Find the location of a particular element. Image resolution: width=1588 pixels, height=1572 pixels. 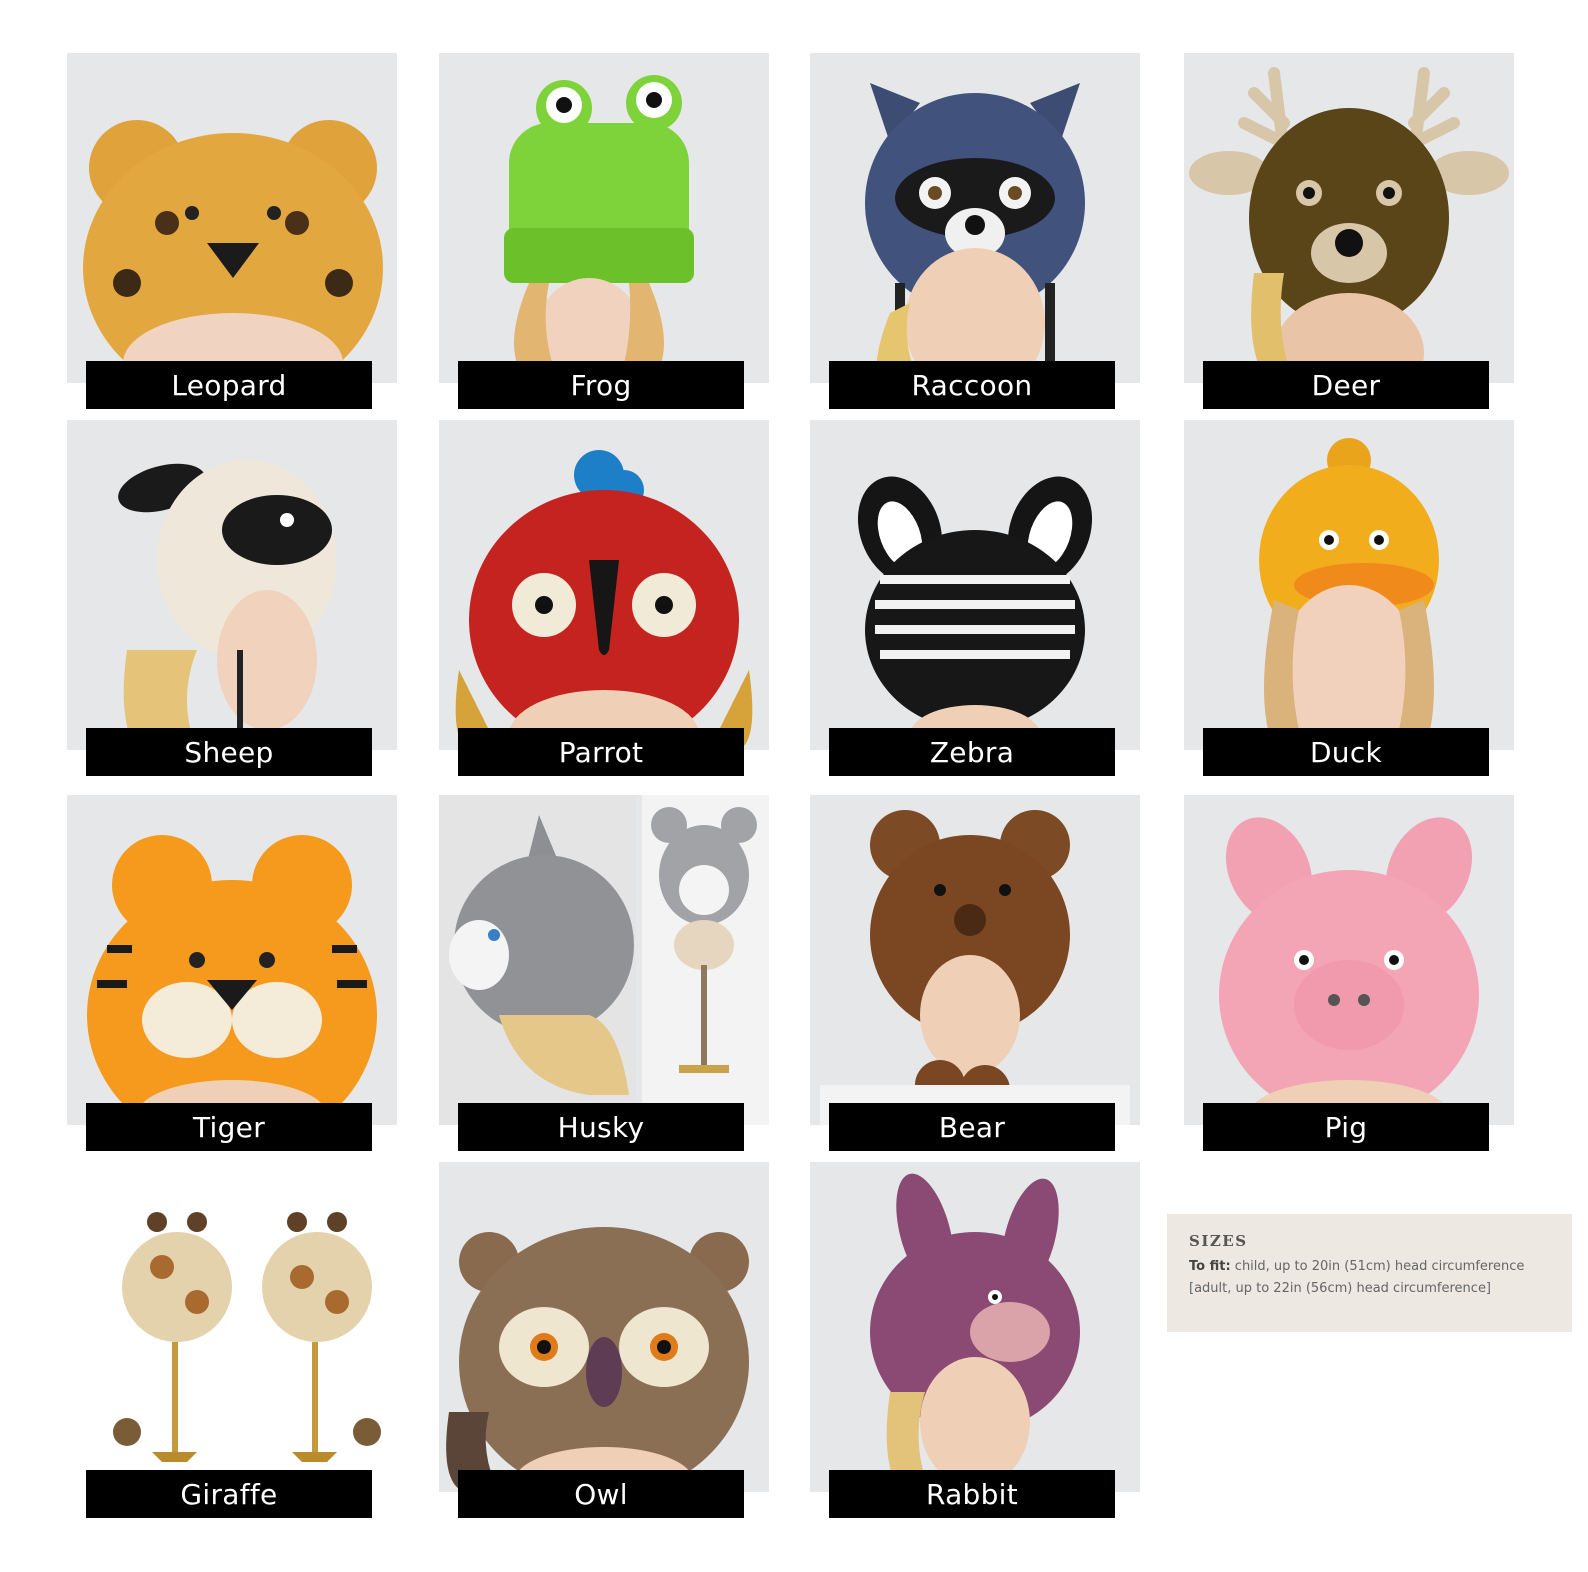

hat-label: Sheep is located at coordinates (229, 752).